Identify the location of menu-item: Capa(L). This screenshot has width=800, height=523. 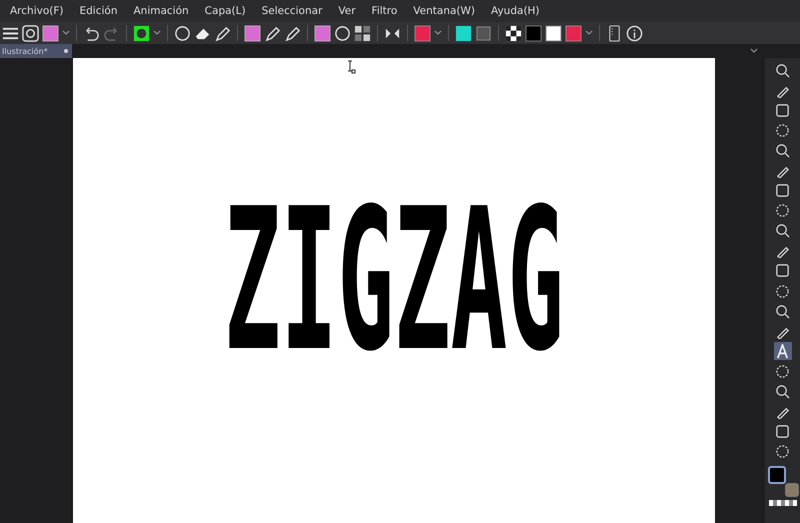
(225, 11).